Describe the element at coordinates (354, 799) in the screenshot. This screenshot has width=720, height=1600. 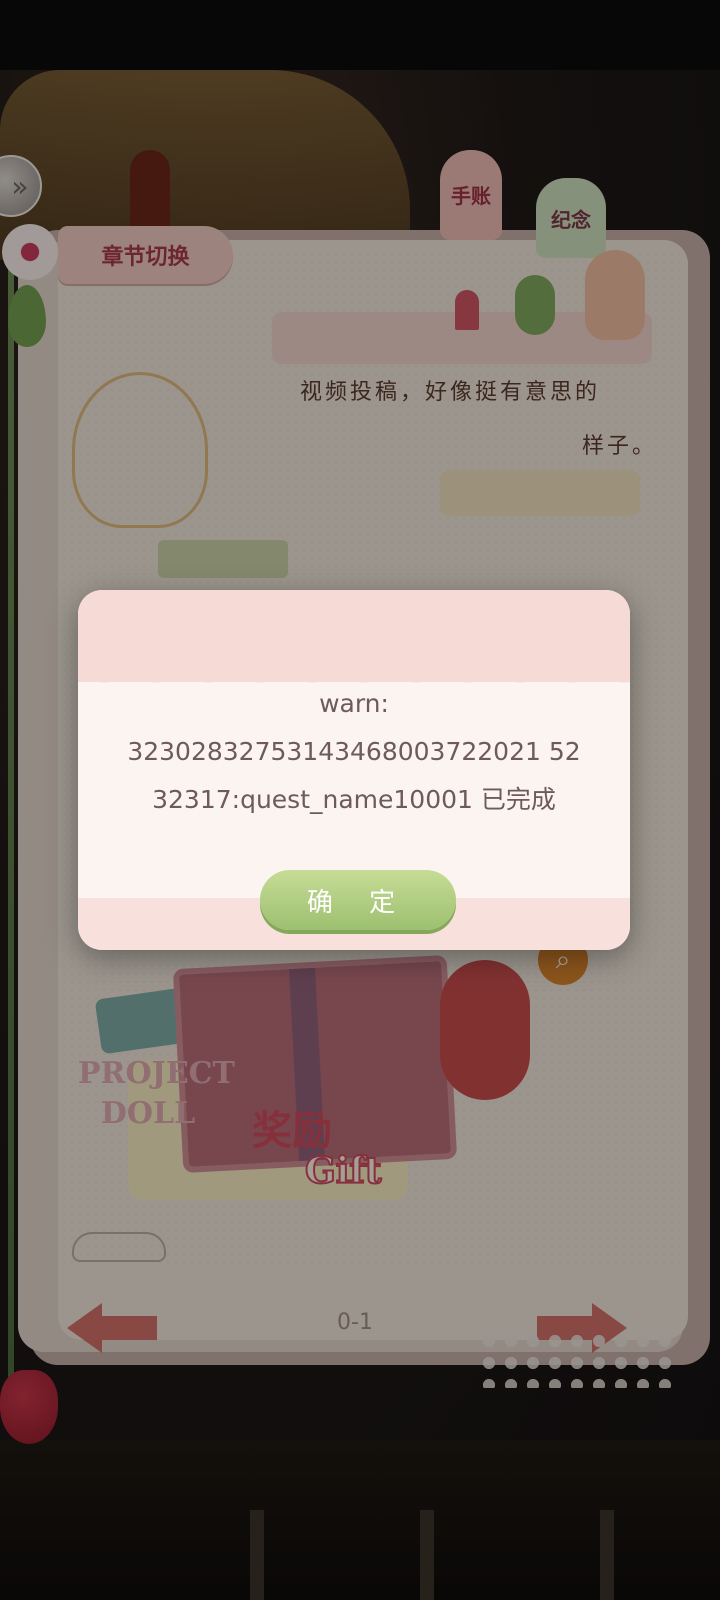
I see `dialog-message-line: 32317:quest_name10001 已完成` at that location.